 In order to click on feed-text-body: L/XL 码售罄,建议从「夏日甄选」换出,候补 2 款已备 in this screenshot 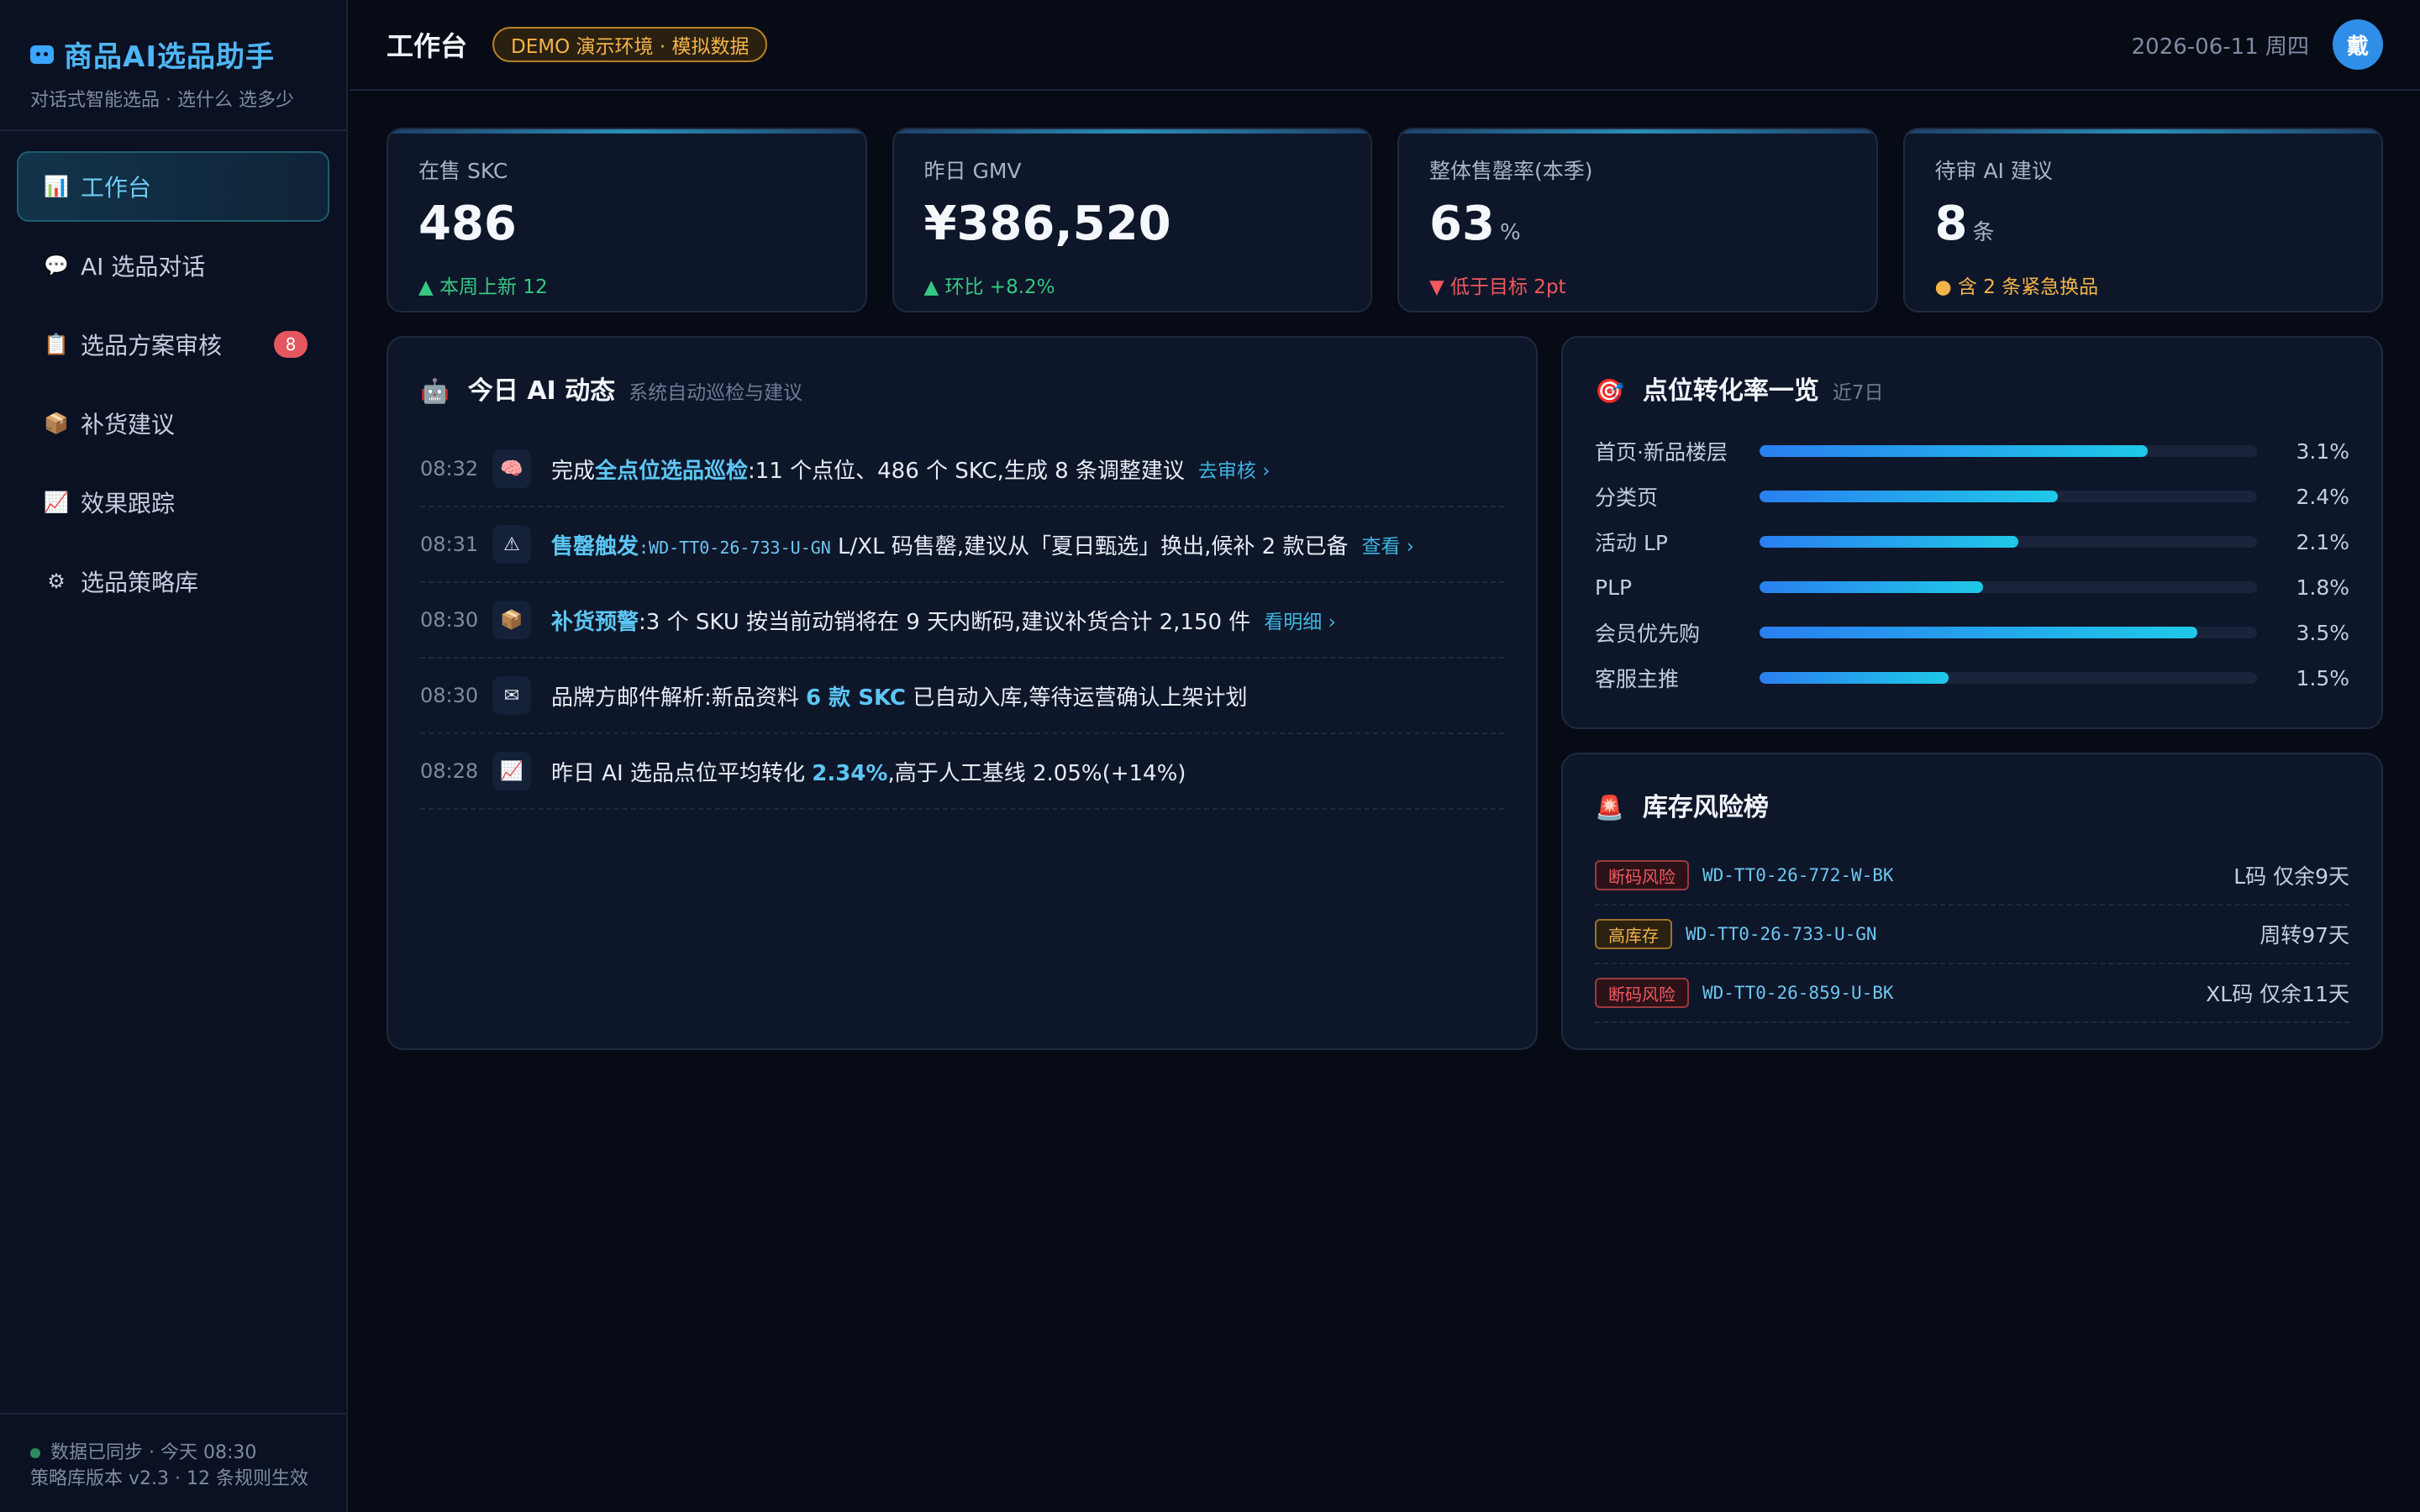, I will do `click(1089, 546)`.